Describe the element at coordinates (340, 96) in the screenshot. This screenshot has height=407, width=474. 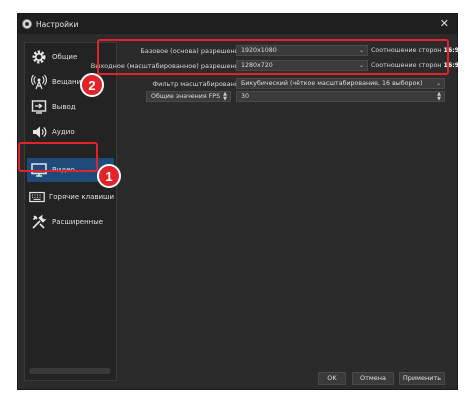
I see `fps-value-combo: 30 ▲ ▼` at that location.